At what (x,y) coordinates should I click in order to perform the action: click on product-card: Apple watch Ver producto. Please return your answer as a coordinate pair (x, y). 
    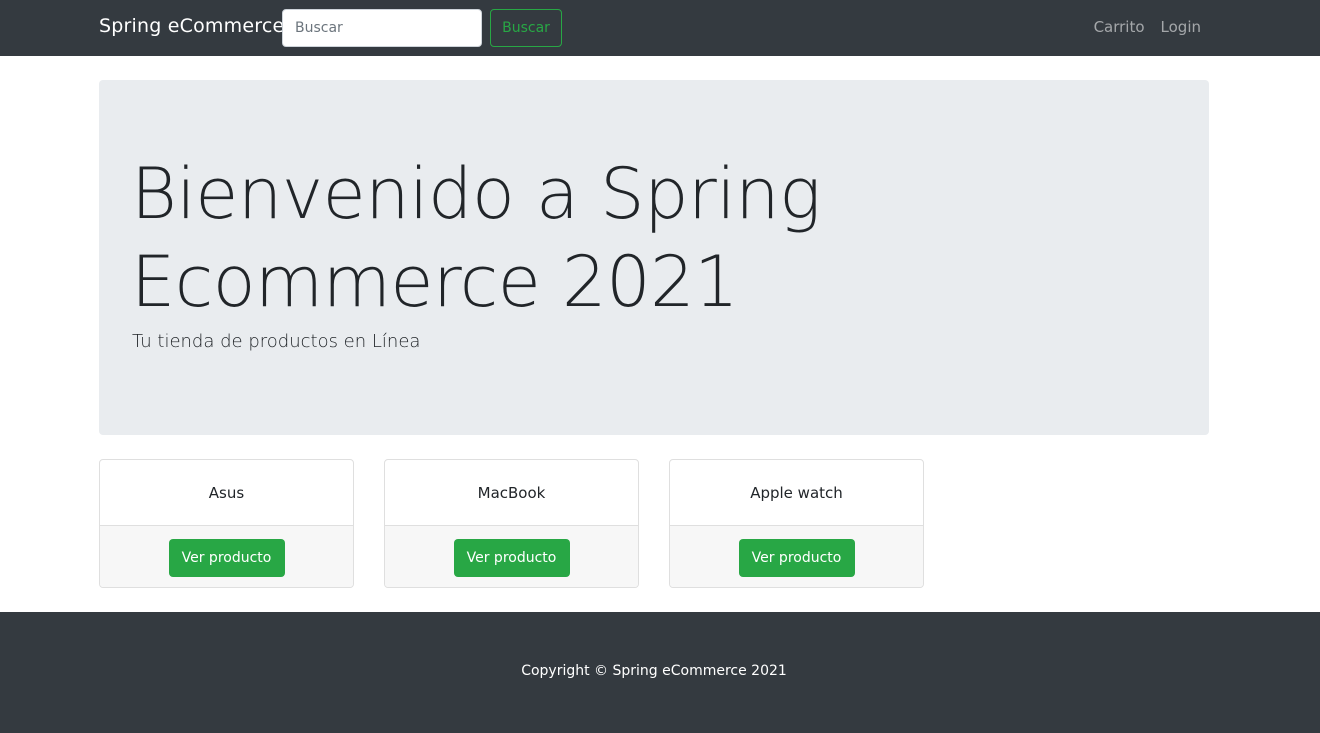
    Looking at the image, I should click on (796, 523).